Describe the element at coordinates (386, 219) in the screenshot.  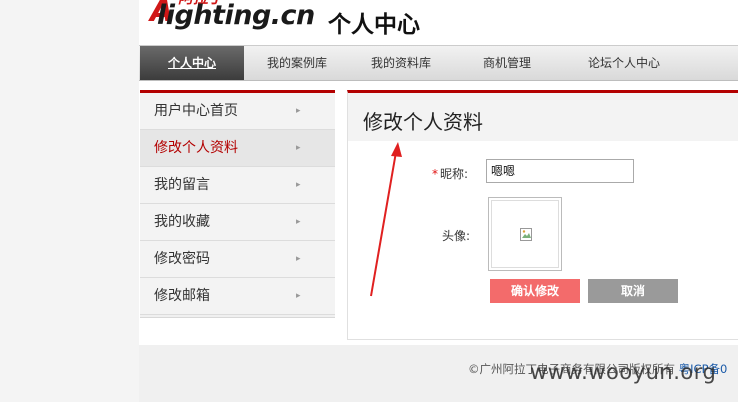
I see `annotation-arrow` at that location.